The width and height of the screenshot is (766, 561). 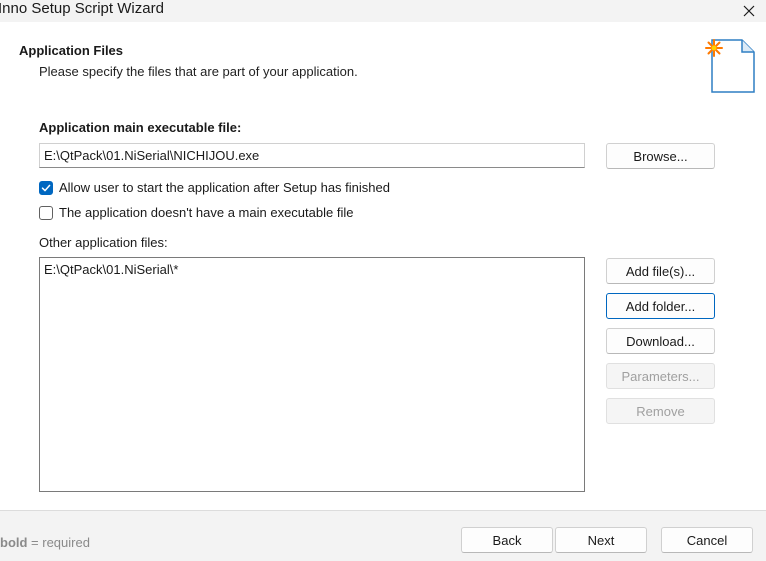 What do you see at coordinates (140, 127) in the screenshot?
I see `main-exe-label: Application main executable file:` at bounding box center [140, 127].